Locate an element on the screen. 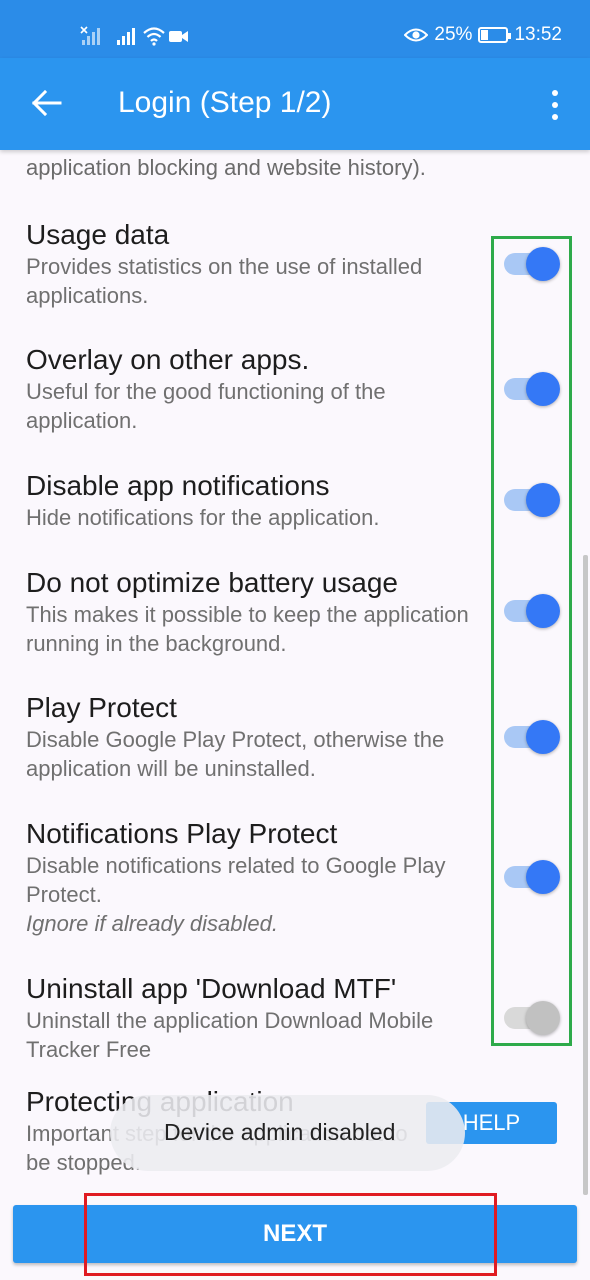  notifications-play-protect-toggle is located at coordinates (532, 876).